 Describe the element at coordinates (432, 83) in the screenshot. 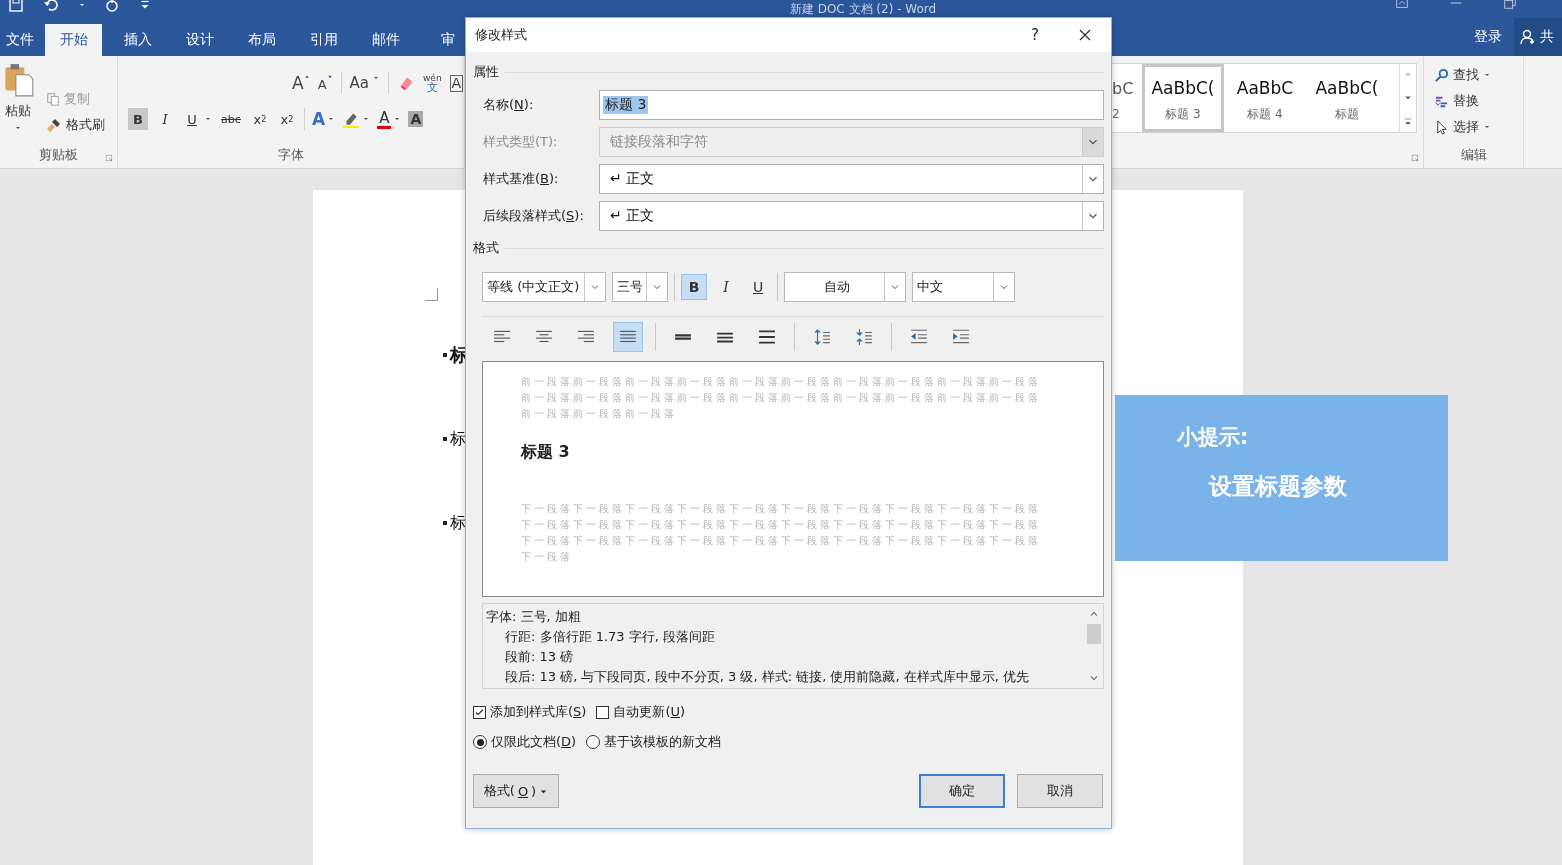

I see `phonetic-guide-button: wén 文` at that location.